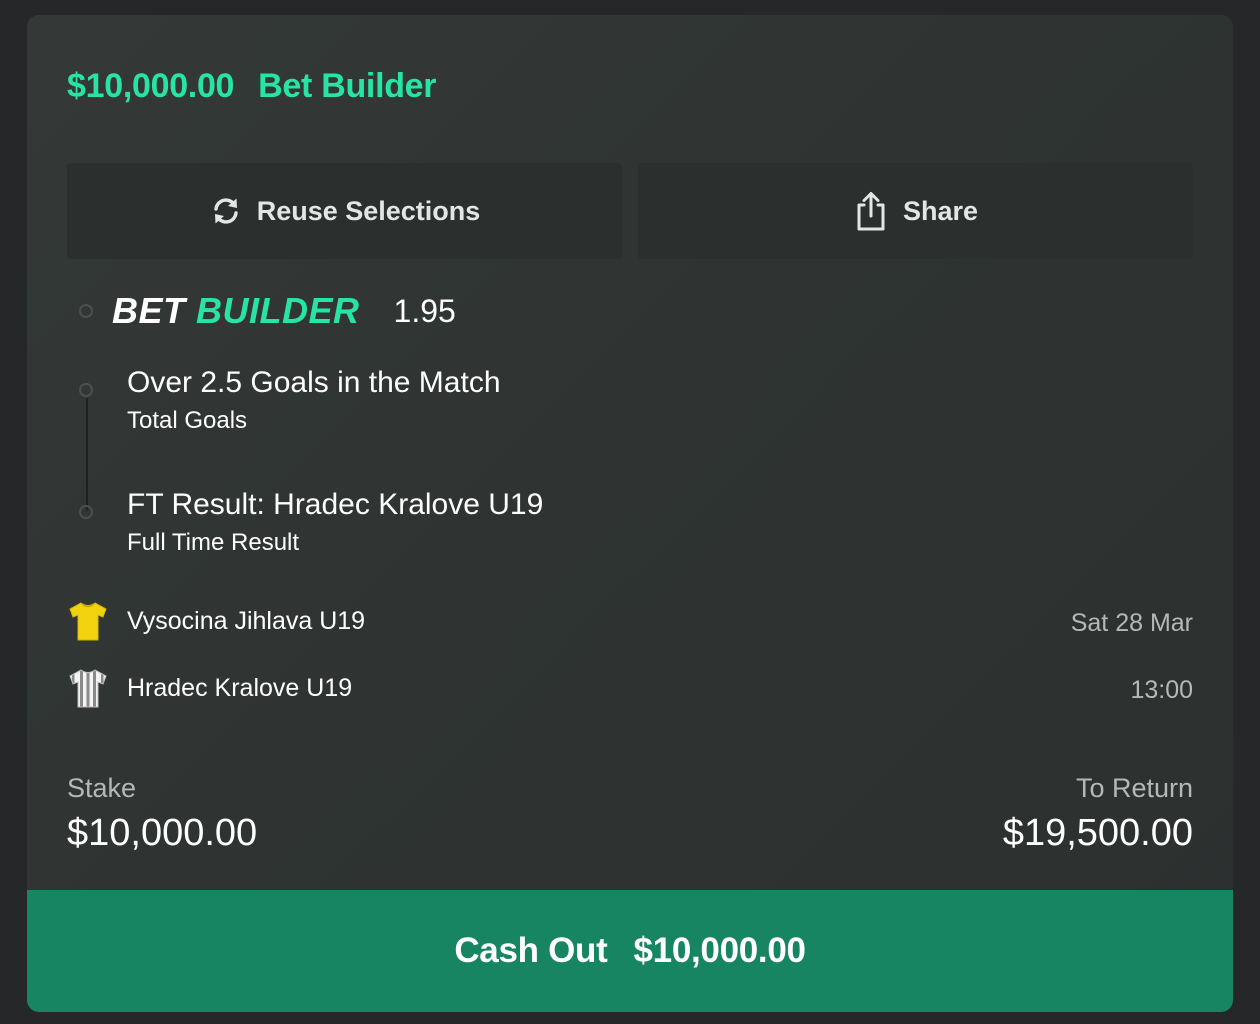  I want to click on return-block: To Return $19,500.00, so click(1098, 814).